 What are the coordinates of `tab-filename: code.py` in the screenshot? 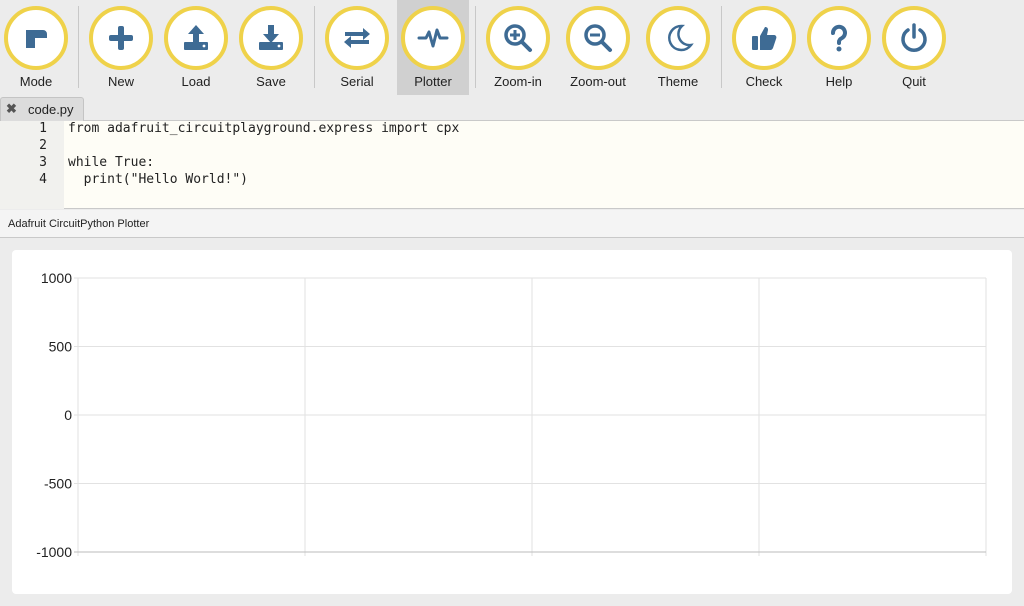 It's located at (51, 109).